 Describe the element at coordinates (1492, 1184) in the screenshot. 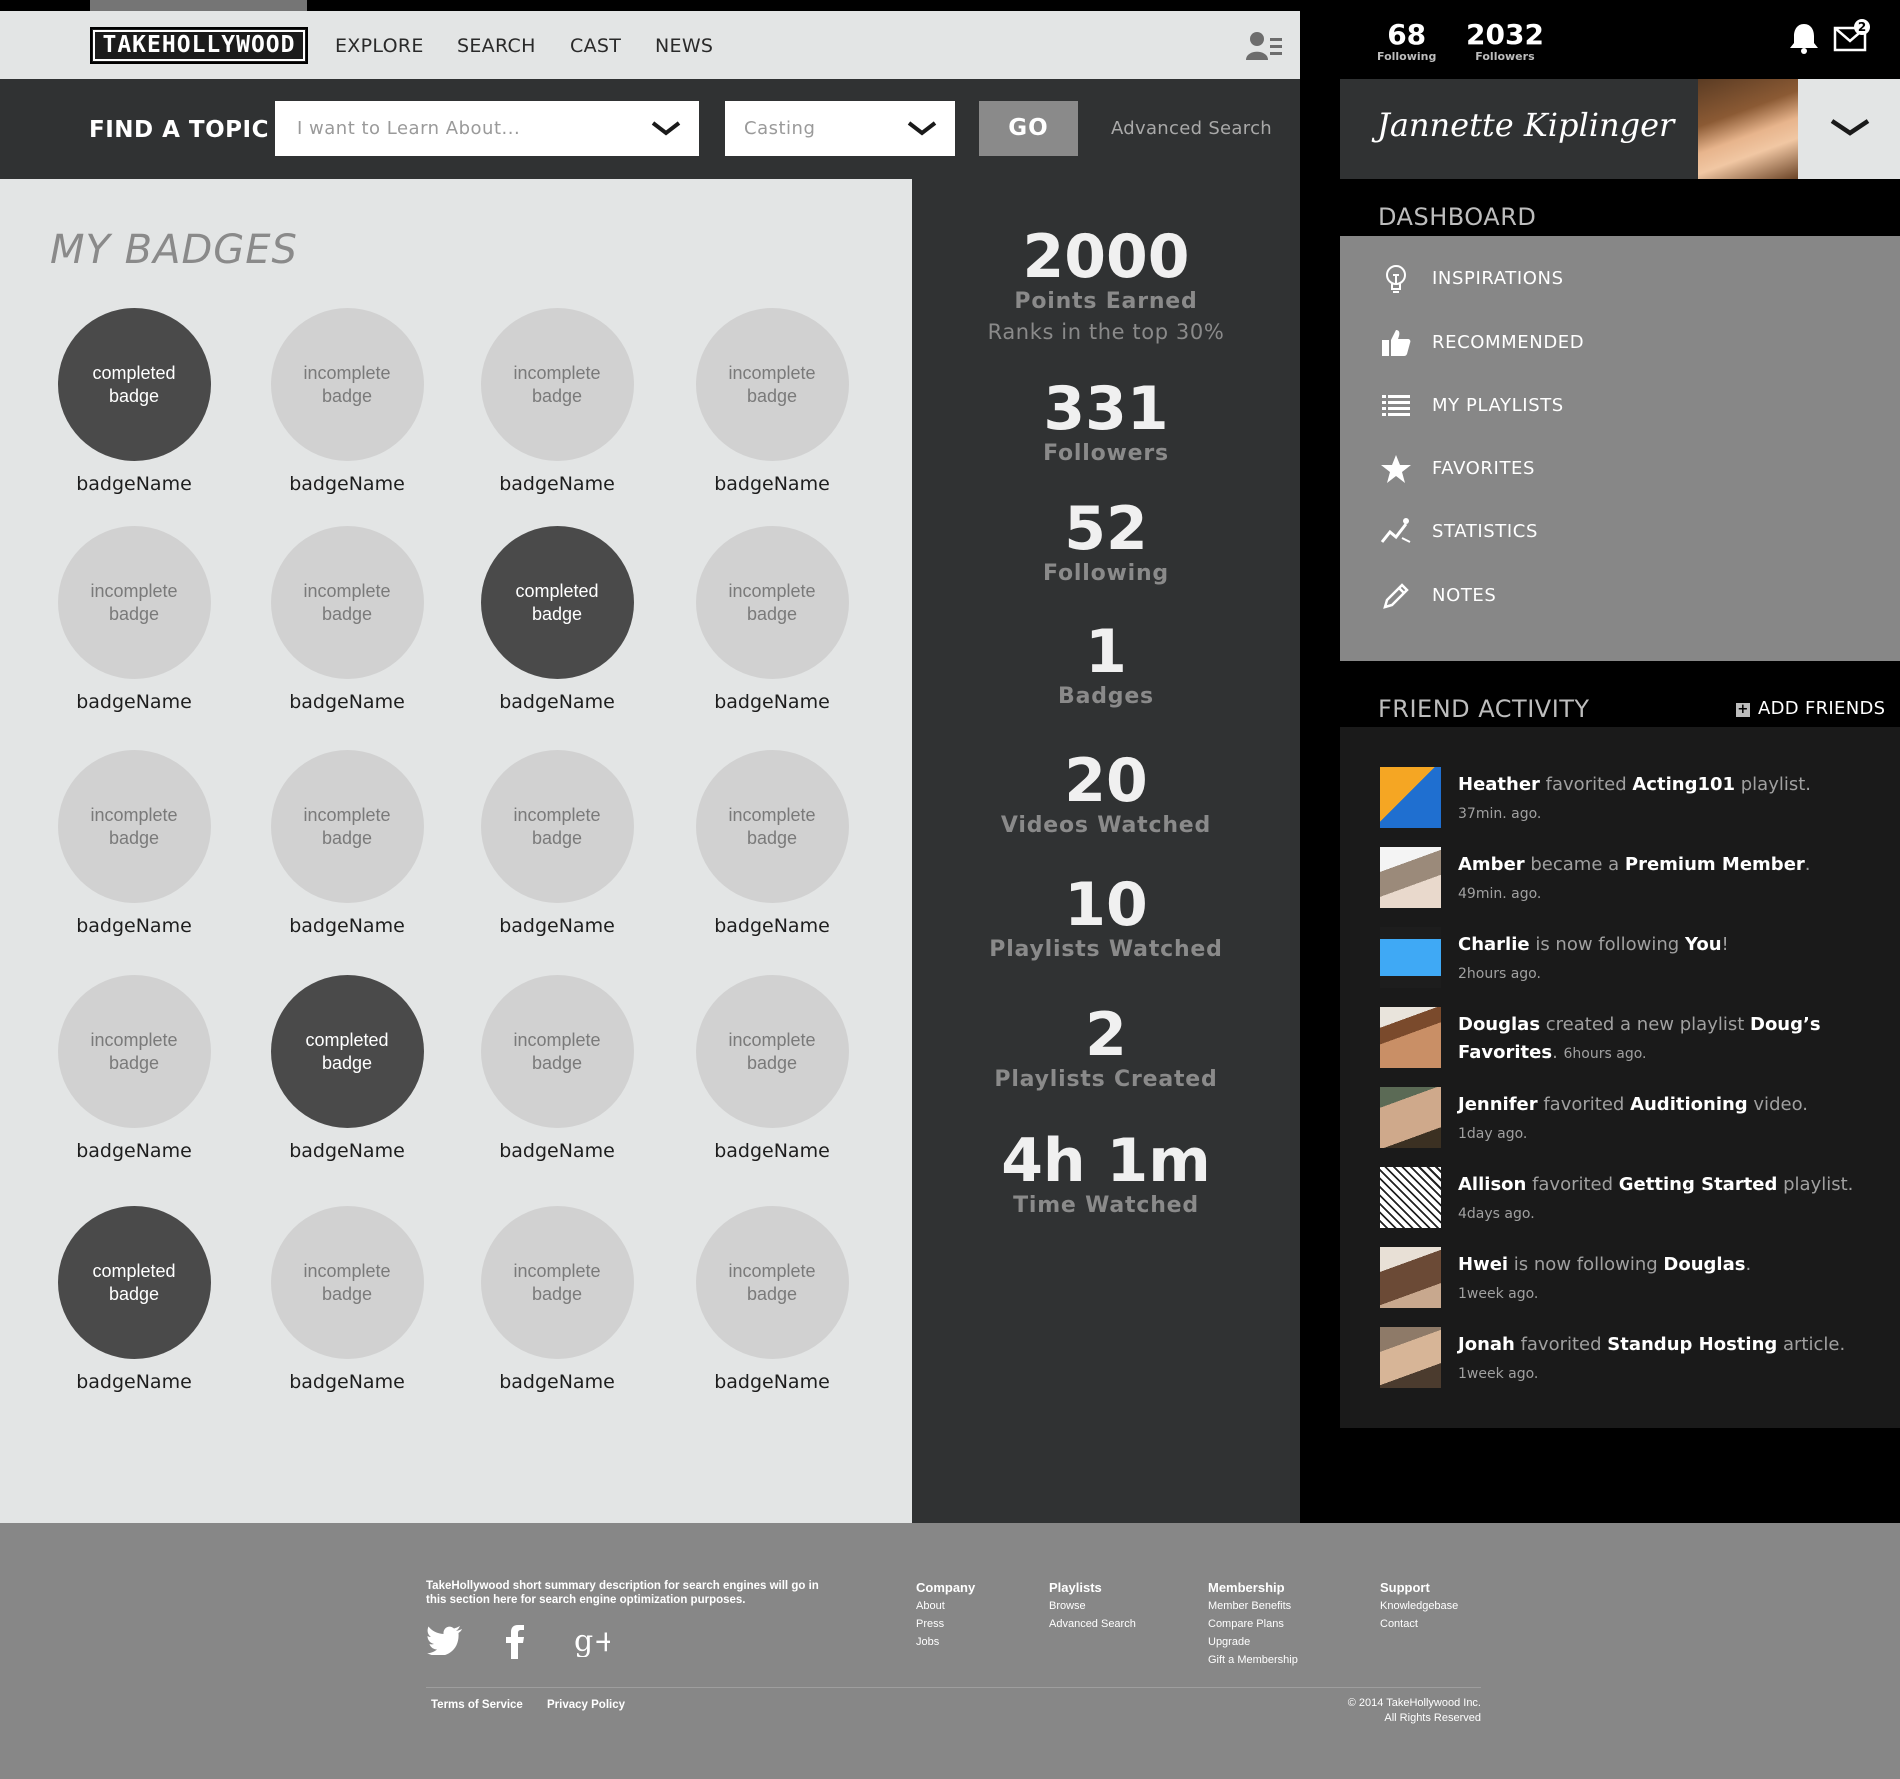

I see `activity-user: Allison` at that location.